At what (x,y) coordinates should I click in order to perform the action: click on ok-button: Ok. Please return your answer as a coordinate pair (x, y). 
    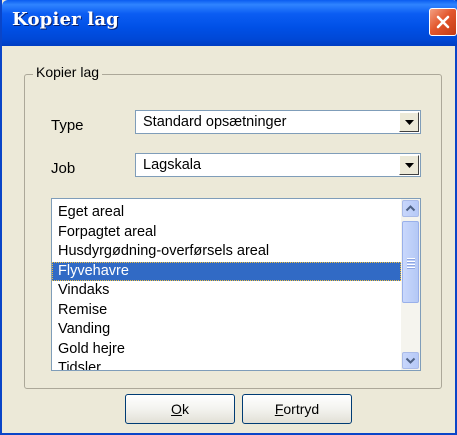
    Looking at the image, I should click on (180, 409).